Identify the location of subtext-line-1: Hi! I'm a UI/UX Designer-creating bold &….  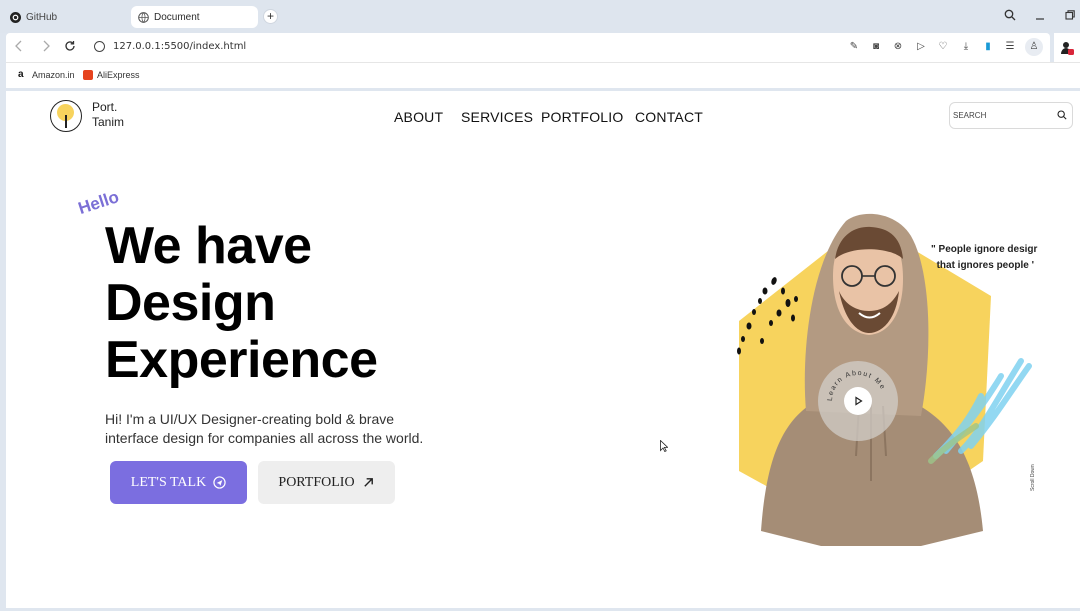
(250, 419).